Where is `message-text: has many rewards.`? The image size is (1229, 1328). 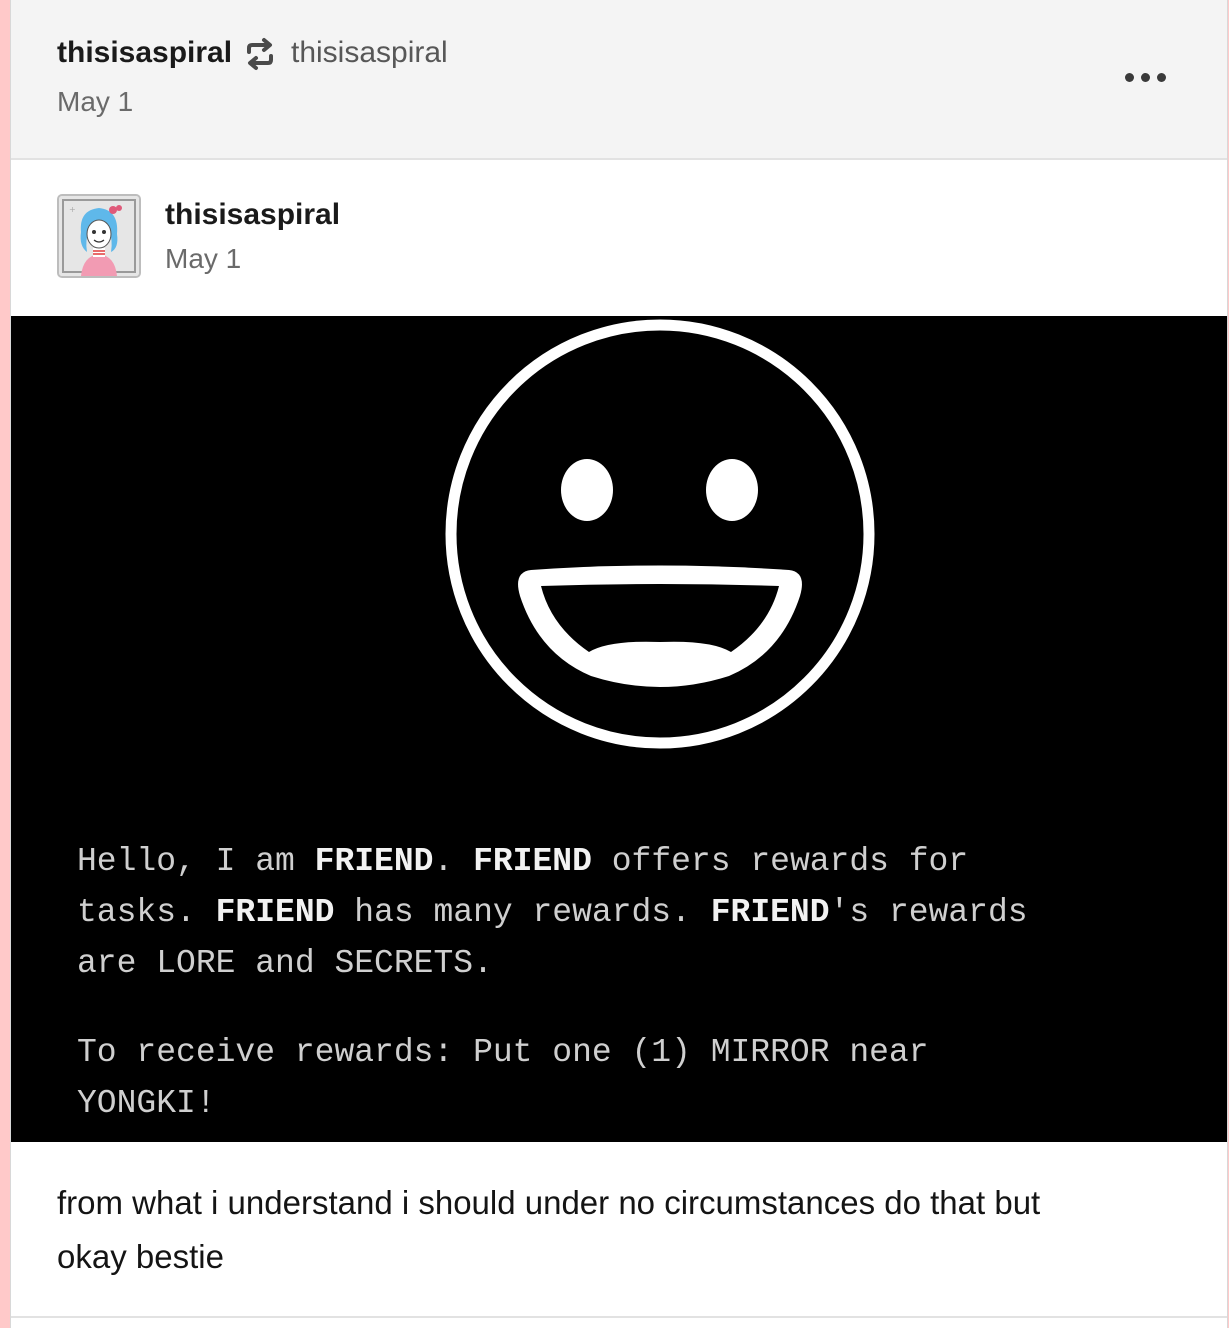 message-text: has many rewards. is located at coordinates (522, 912).